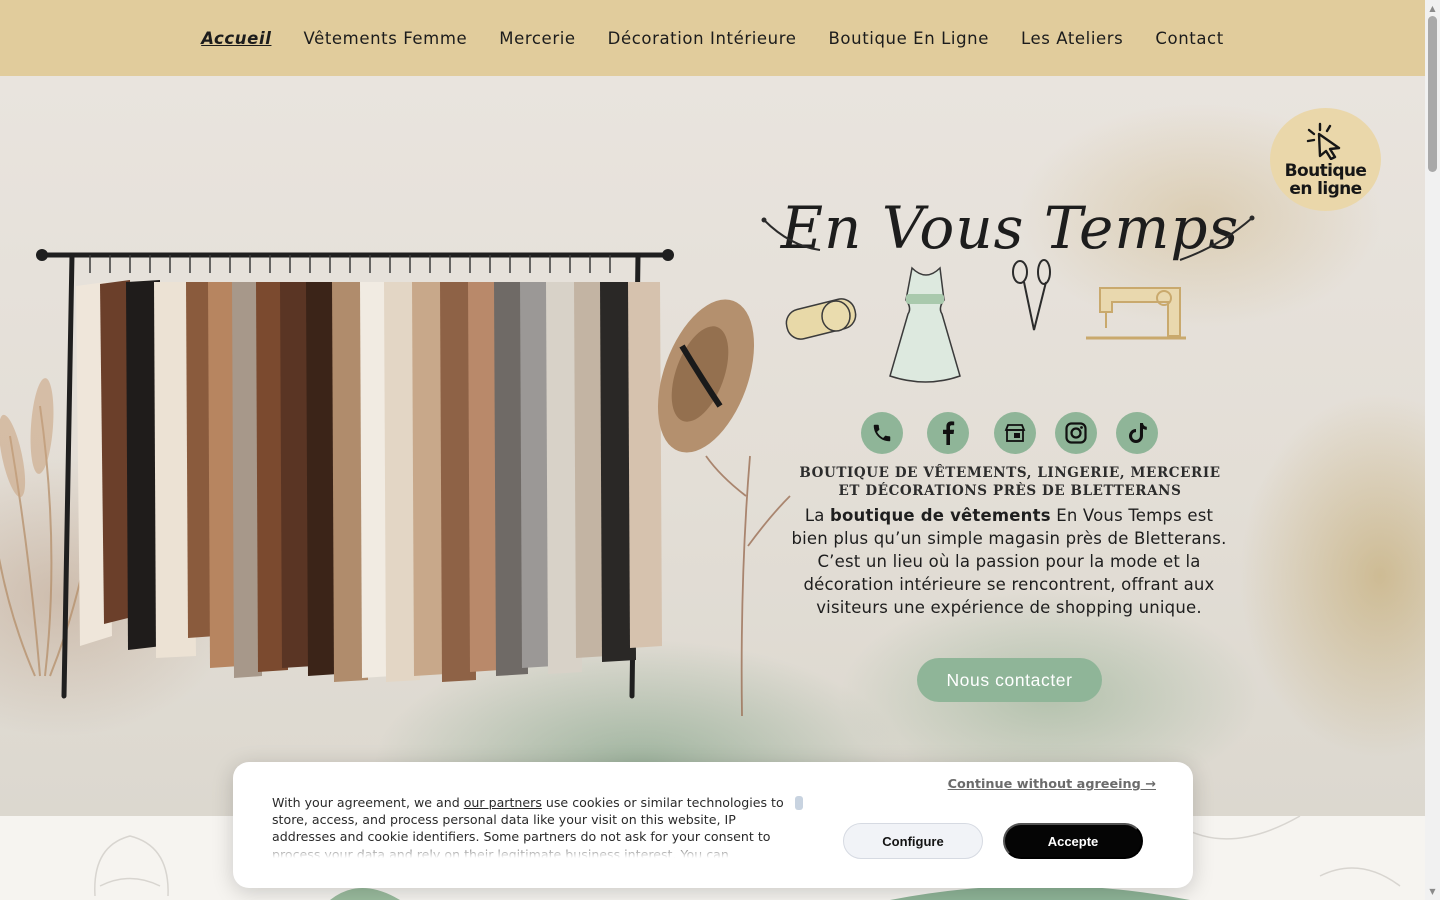  I want to click on desc-prefix: La, so click(817, 515).